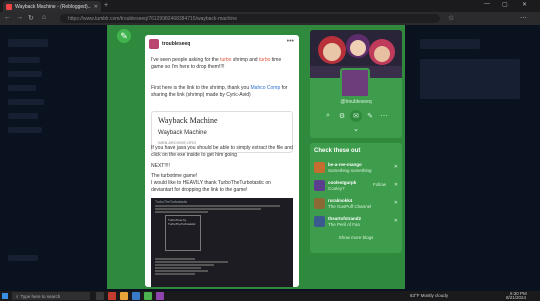  Describe the element at coordinates (505, 4) in the screenshot. I see `maximize-icon: ▢` at that location.